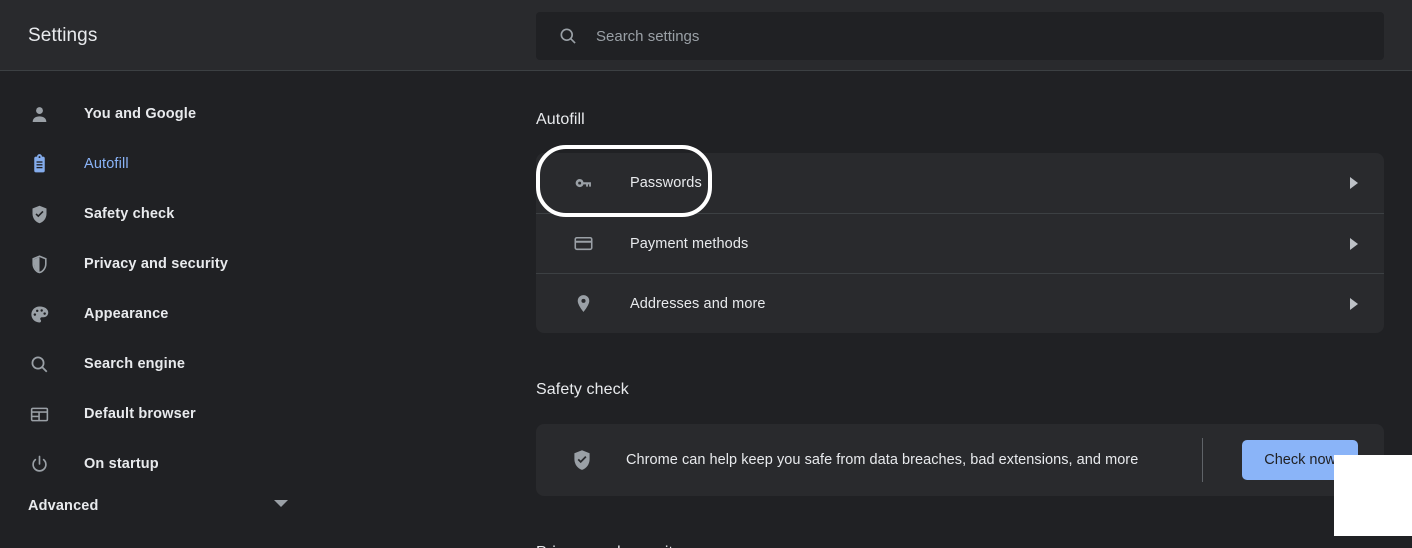 This screenshot has height=548, width=1412. What do you see at coordinates (156, 264) in the screenshot?
I see `sidebar-item-label: Privacy and security` at bounding box center [156, 264].